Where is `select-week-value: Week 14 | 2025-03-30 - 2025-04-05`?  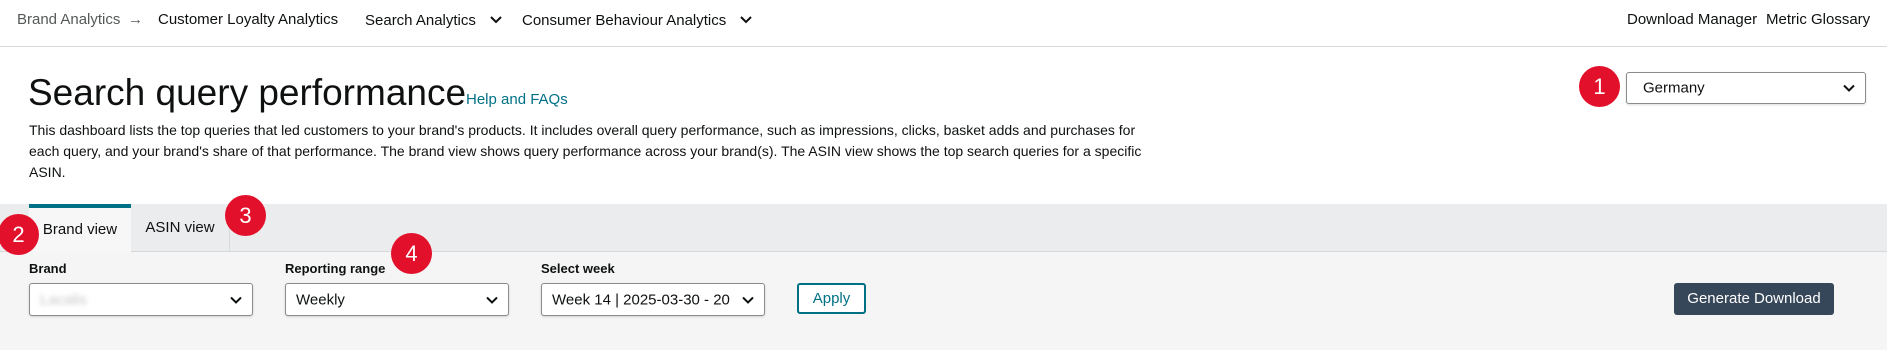 select-week-value: Week 14 | 2025-03-30 - 2025-04-05 is located at coordinates (641, 299).